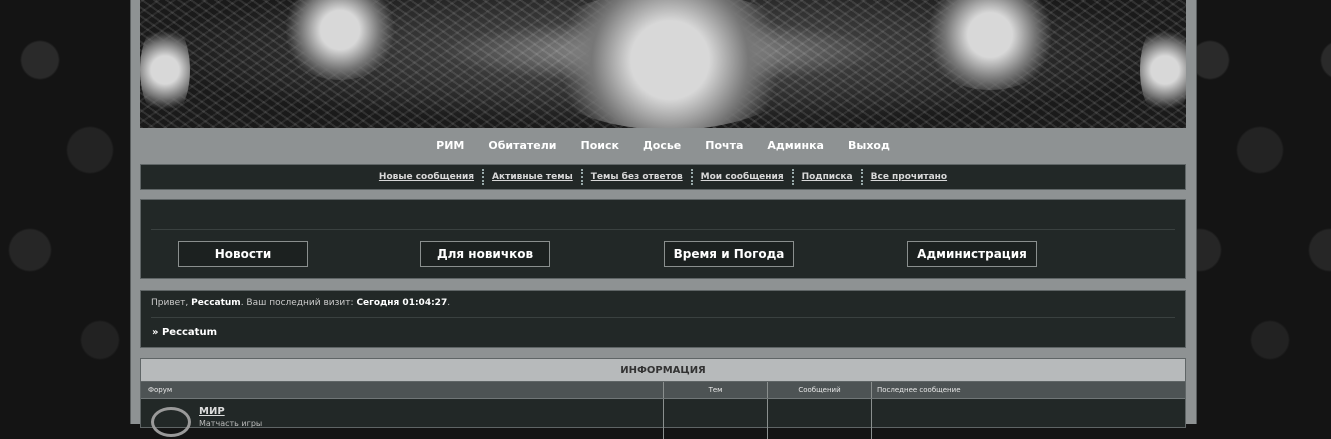  I want to click on breadcrumb: » Peccatum, so click(184, 332).